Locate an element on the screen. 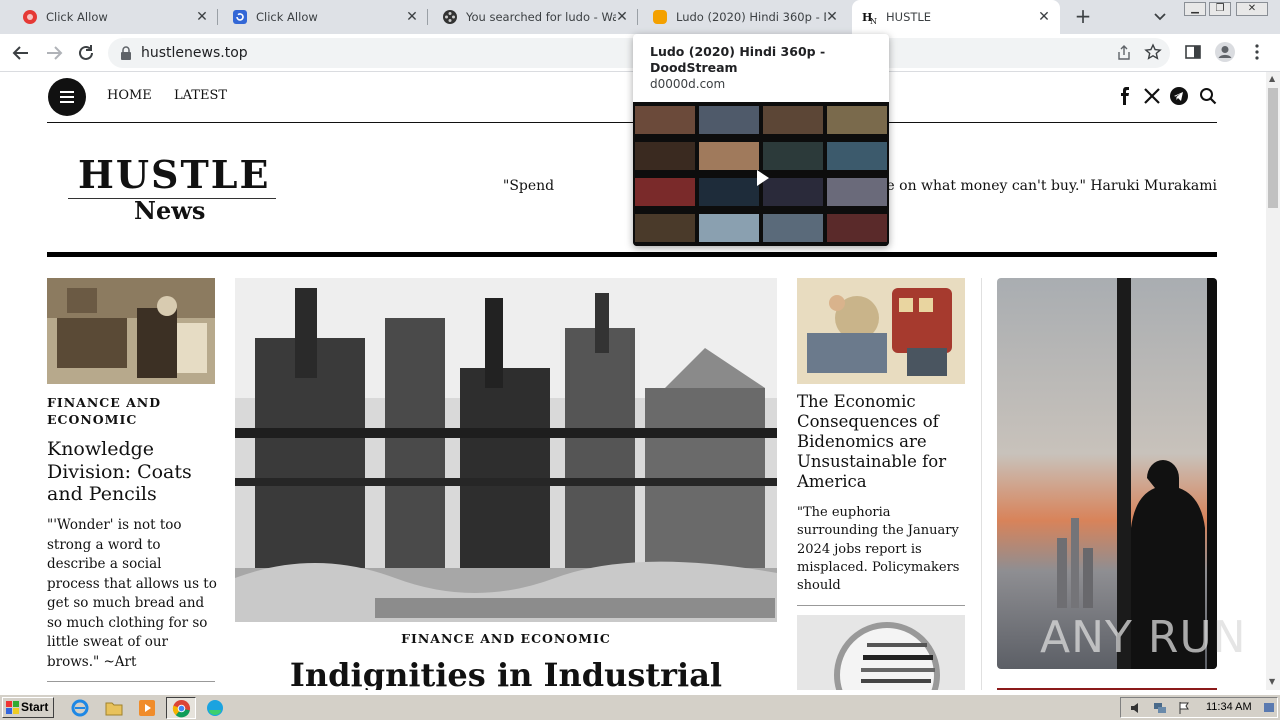  forward-arrow-icon is located at coordinates (54, 53).